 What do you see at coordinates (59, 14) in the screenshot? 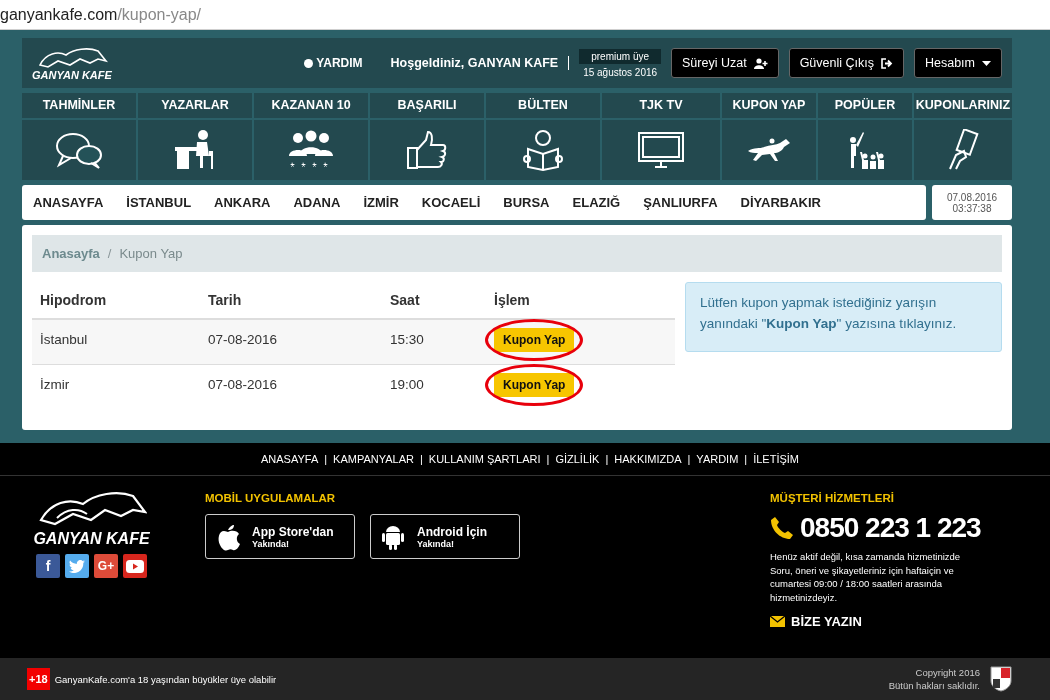
I see `url-domain: ganyankafe.com` at bounding box center [59, 14].